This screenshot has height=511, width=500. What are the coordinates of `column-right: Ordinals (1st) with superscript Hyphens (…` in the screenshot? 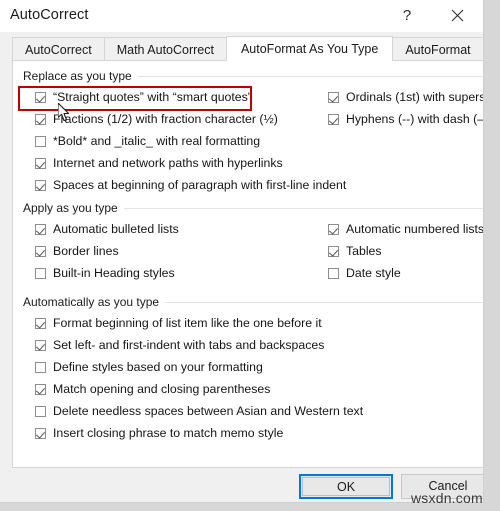 It's located at (406, 111).